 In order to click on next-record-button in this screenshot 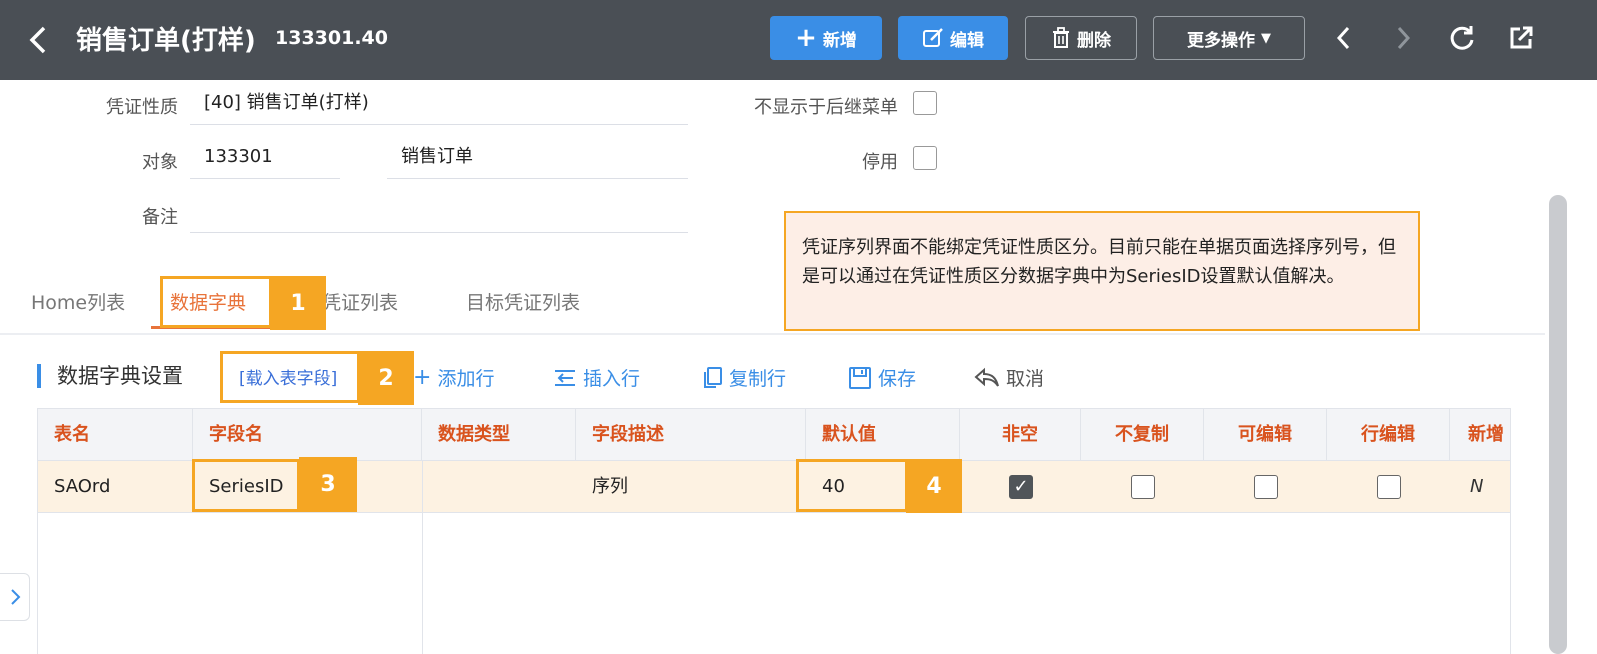, I will do `click(1403, 38)`.